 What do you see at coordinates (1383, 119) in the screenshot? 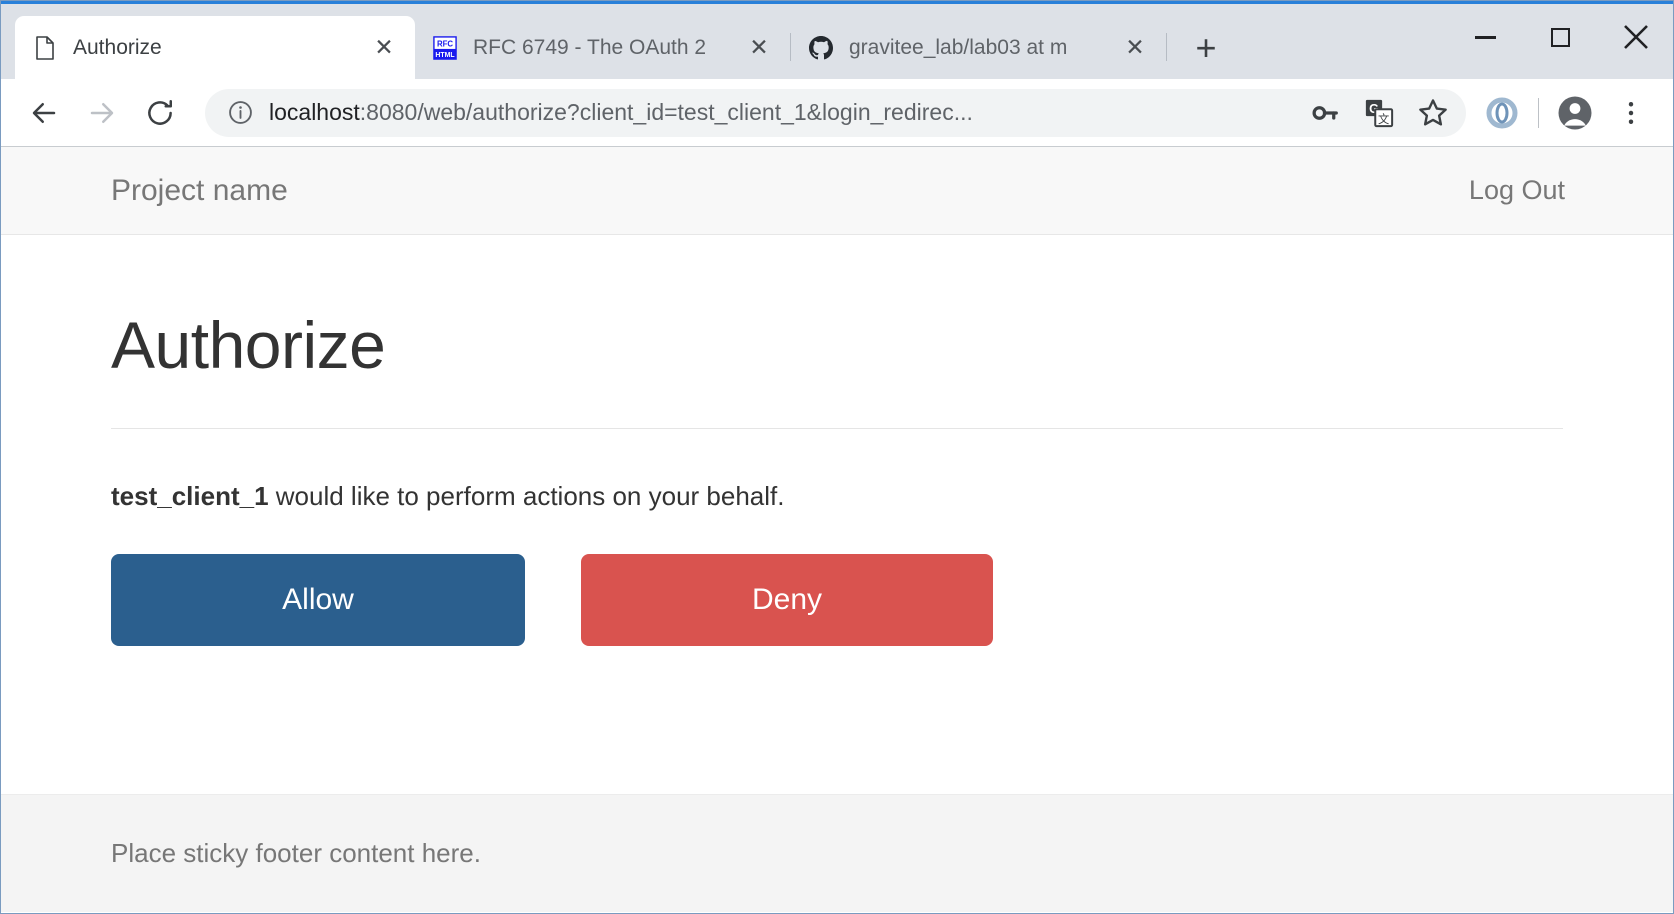
I see `svg-text: 文` at bounding box center [1383, 119].